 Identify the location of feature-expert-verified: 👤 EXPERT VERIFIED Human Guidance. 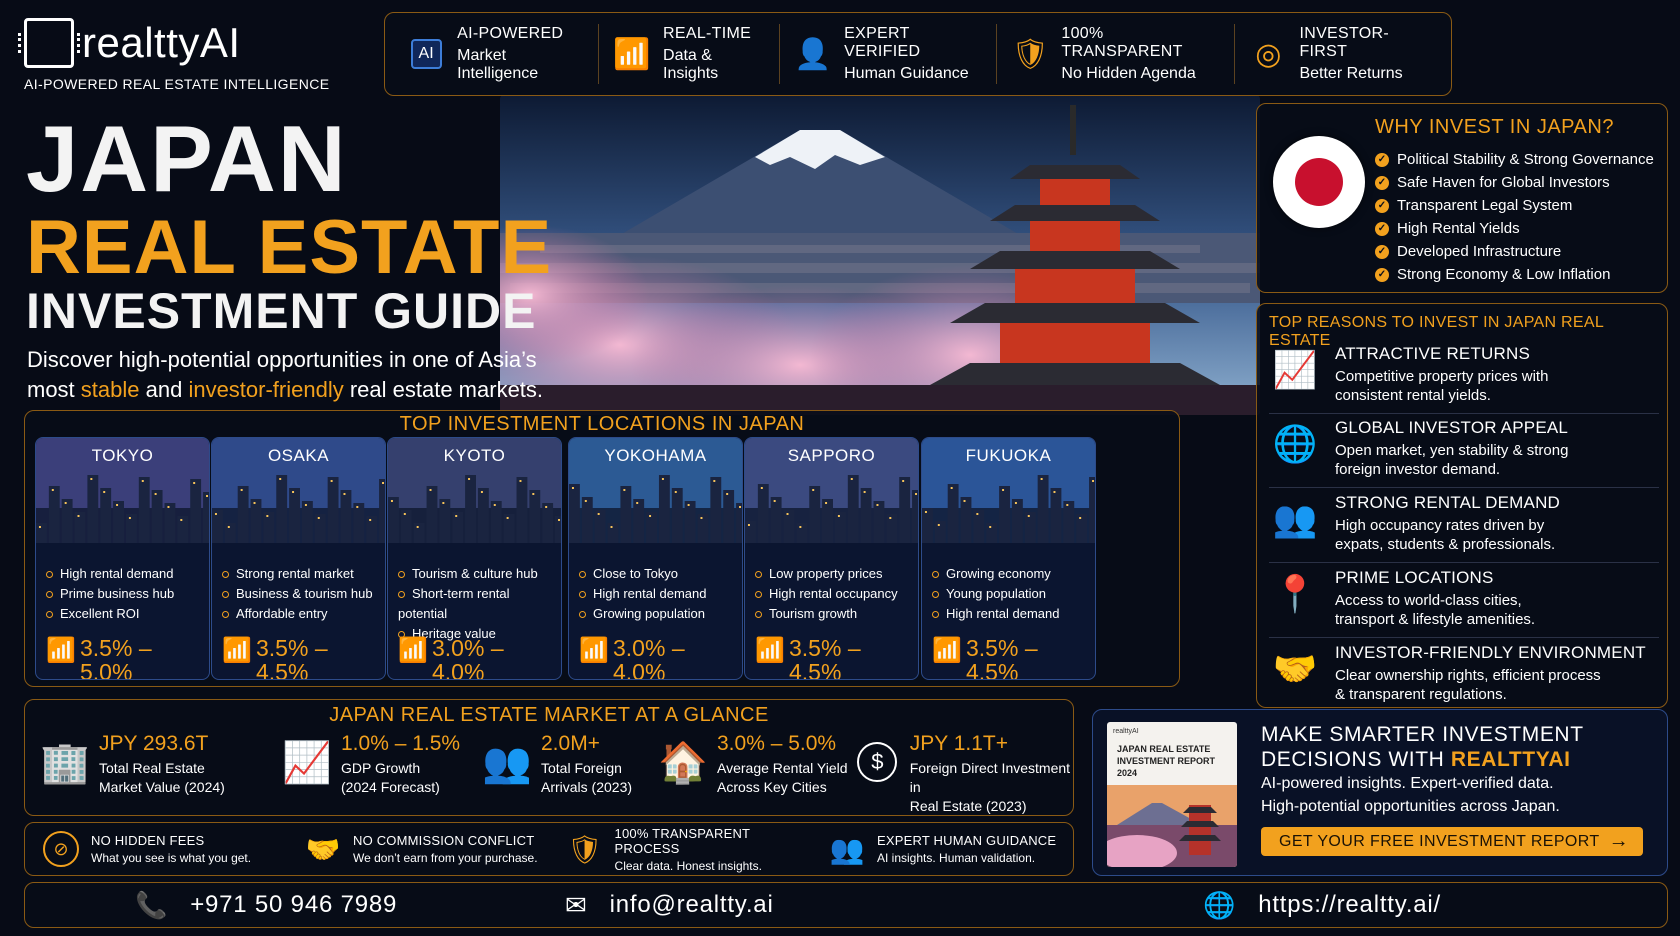
(889, 54).